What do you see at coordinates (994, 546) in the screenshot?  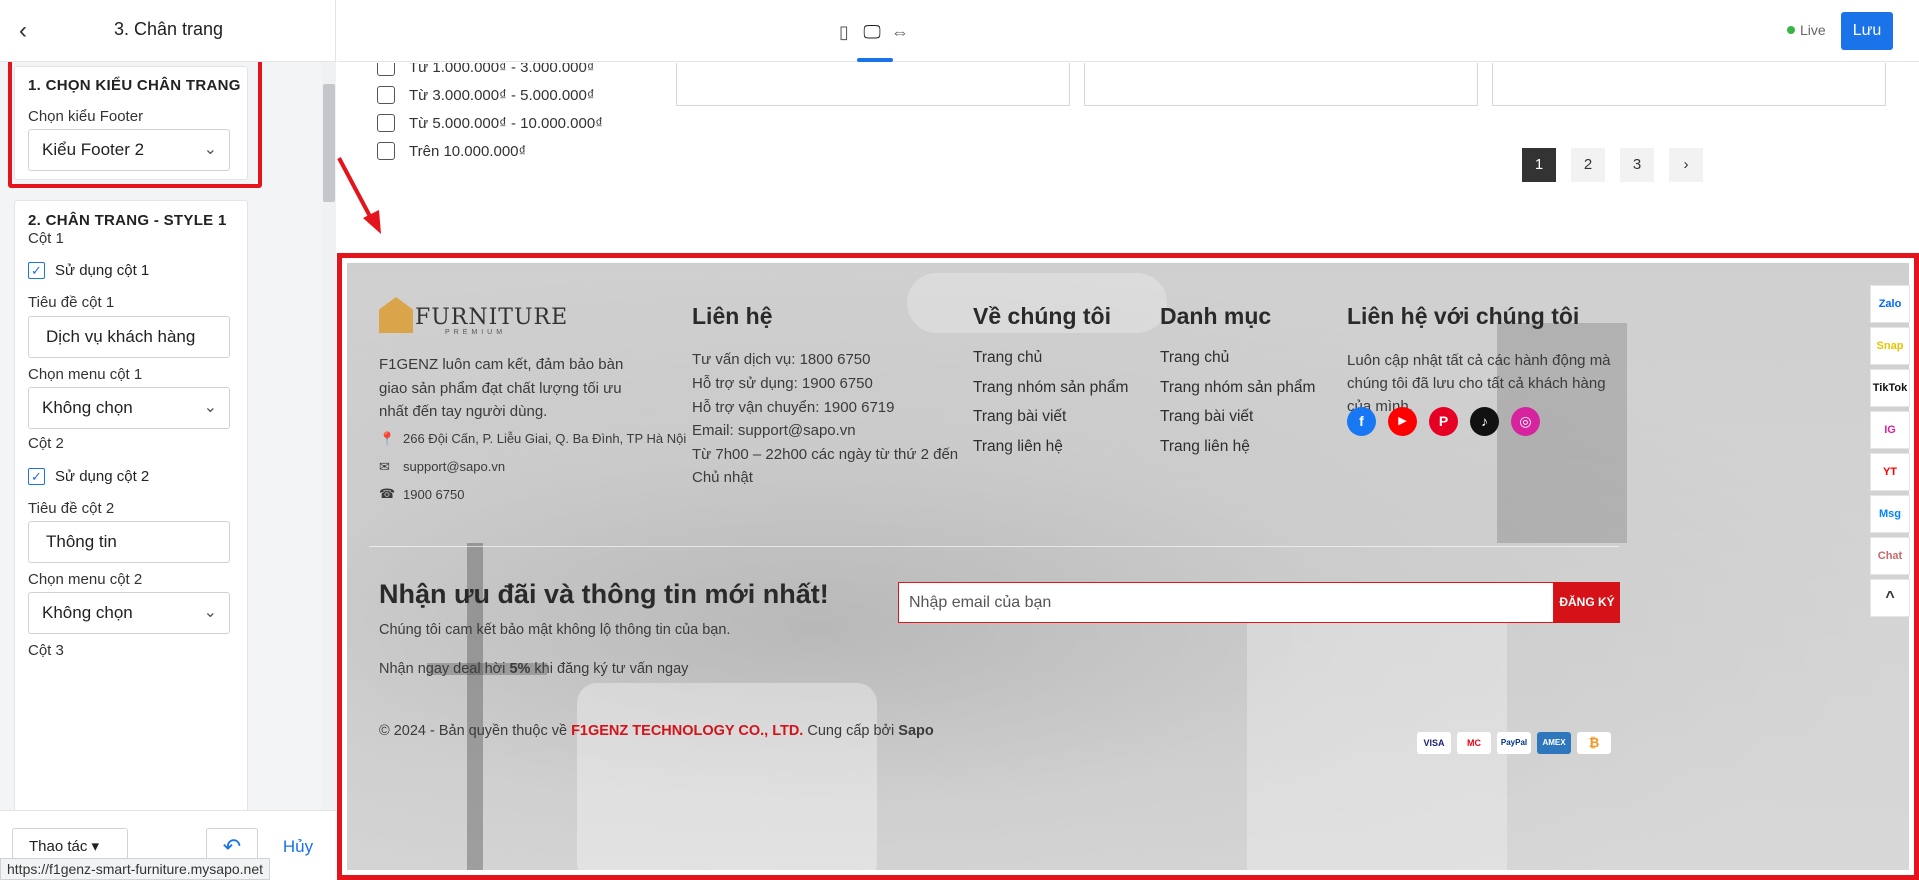 I see `footer-divider` at bounding box center [994, 546].